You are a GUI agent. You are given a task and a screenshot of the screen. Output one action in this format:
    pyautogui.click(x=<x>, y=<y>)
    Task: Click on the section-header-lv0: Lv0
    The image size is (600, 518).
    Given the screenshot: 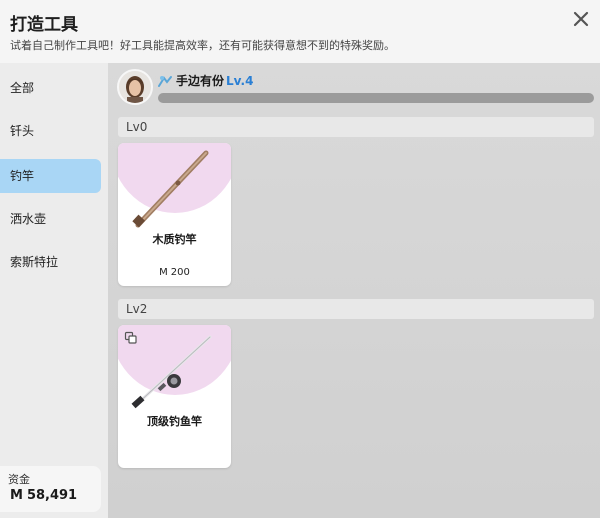 What is the action you would take?
    pyautogui.click(x=356, y=127)
    